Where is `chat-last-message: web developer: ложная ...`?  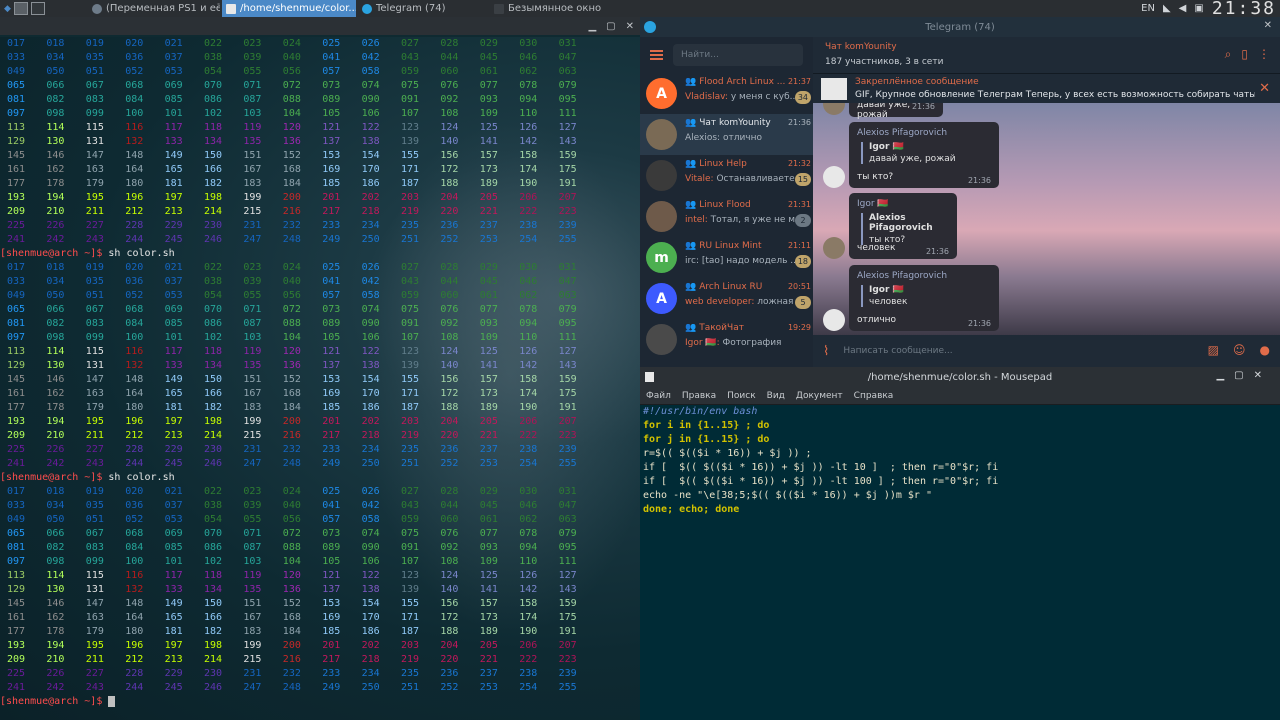
chat-last-message: web developer: ложная ... is located at coordinates (740, 302).